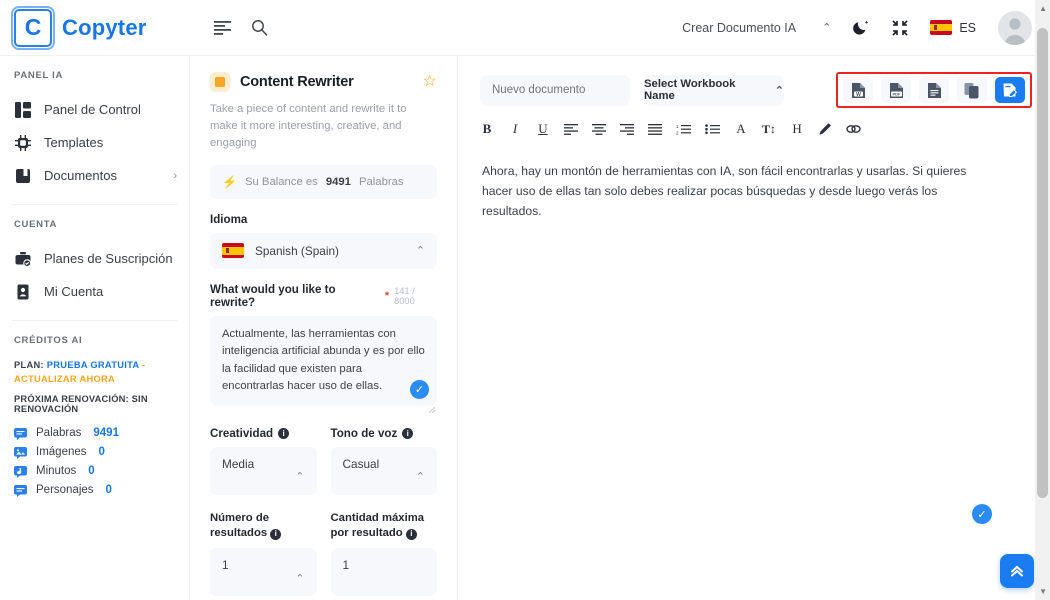 This screenshot has height=600, width=1050. What do you see at coordinates (754, 123) in the screenshot?
I see `format-toolbar: B I U 12 A T↕ H` at bounding box center [754, 123].